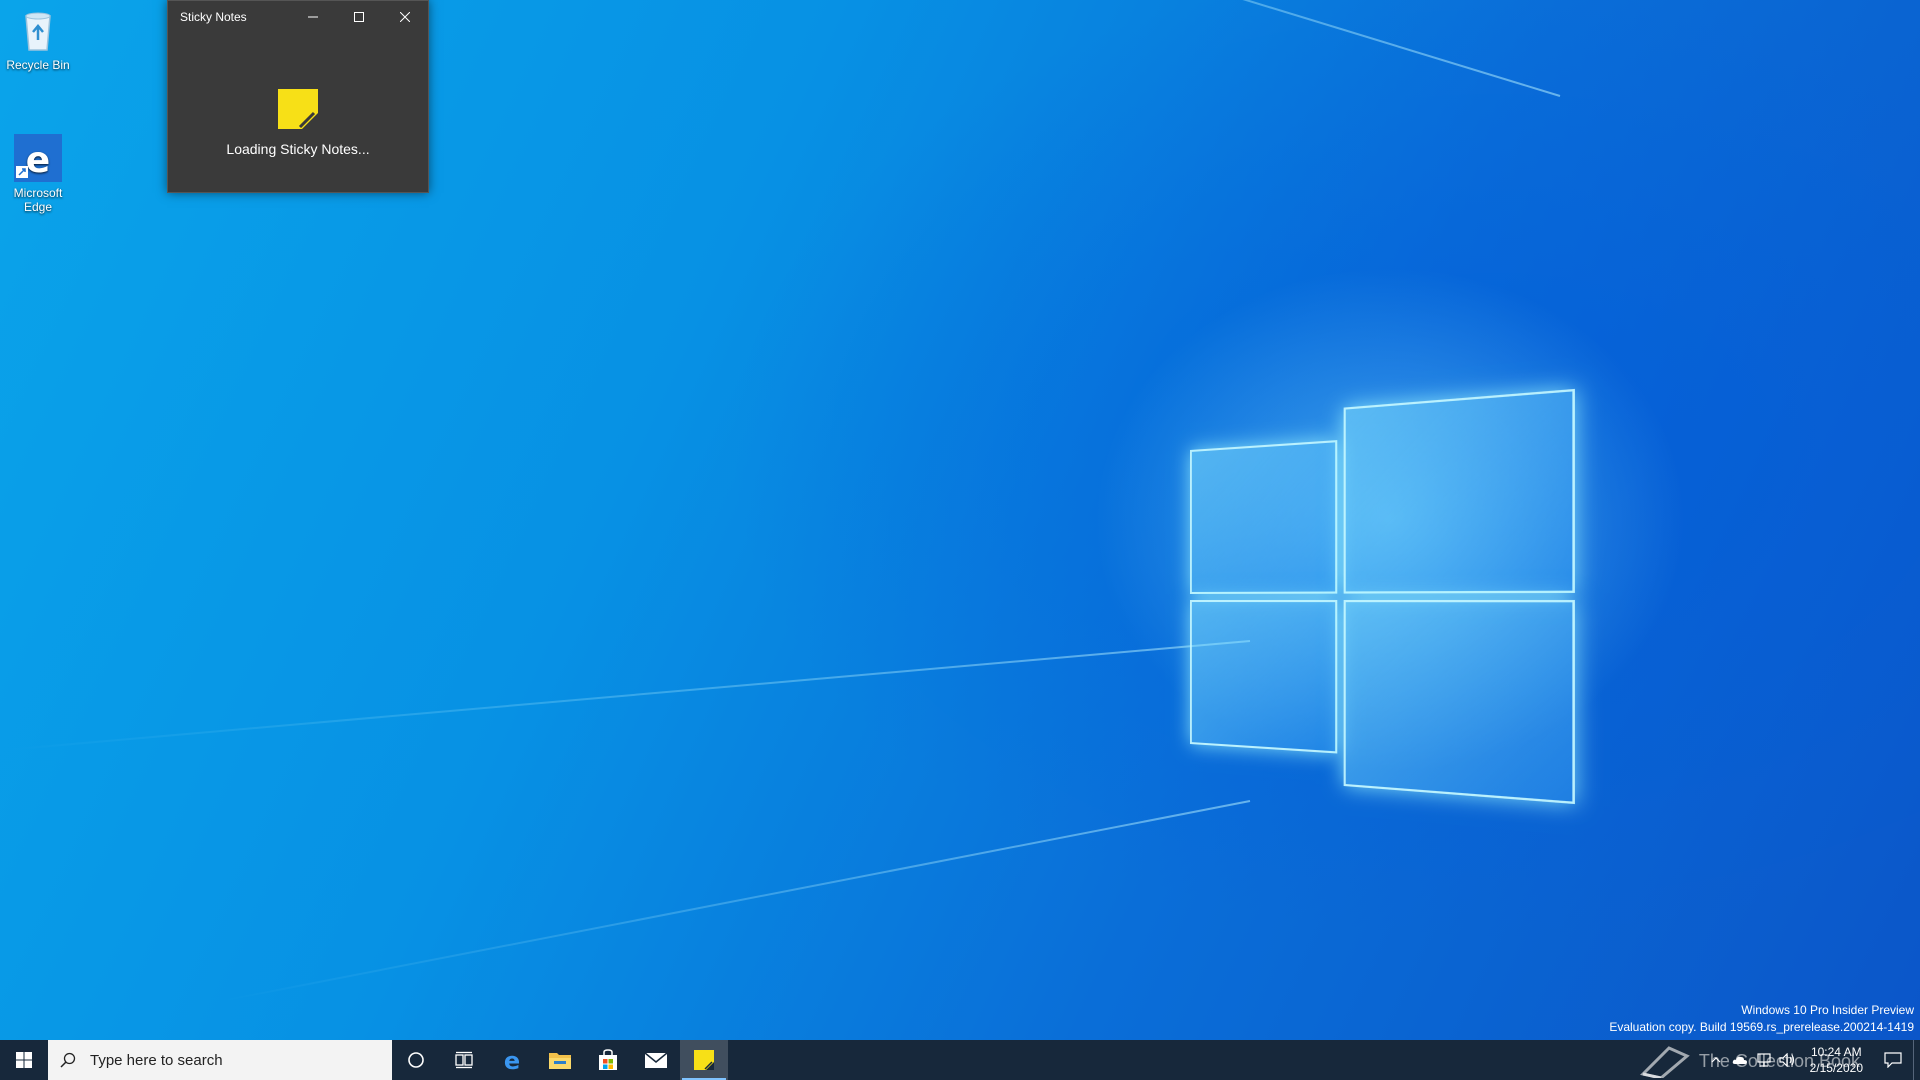 The image size is (1920, 1080). I want to click on windows-start-icon, so click(24, 1060).